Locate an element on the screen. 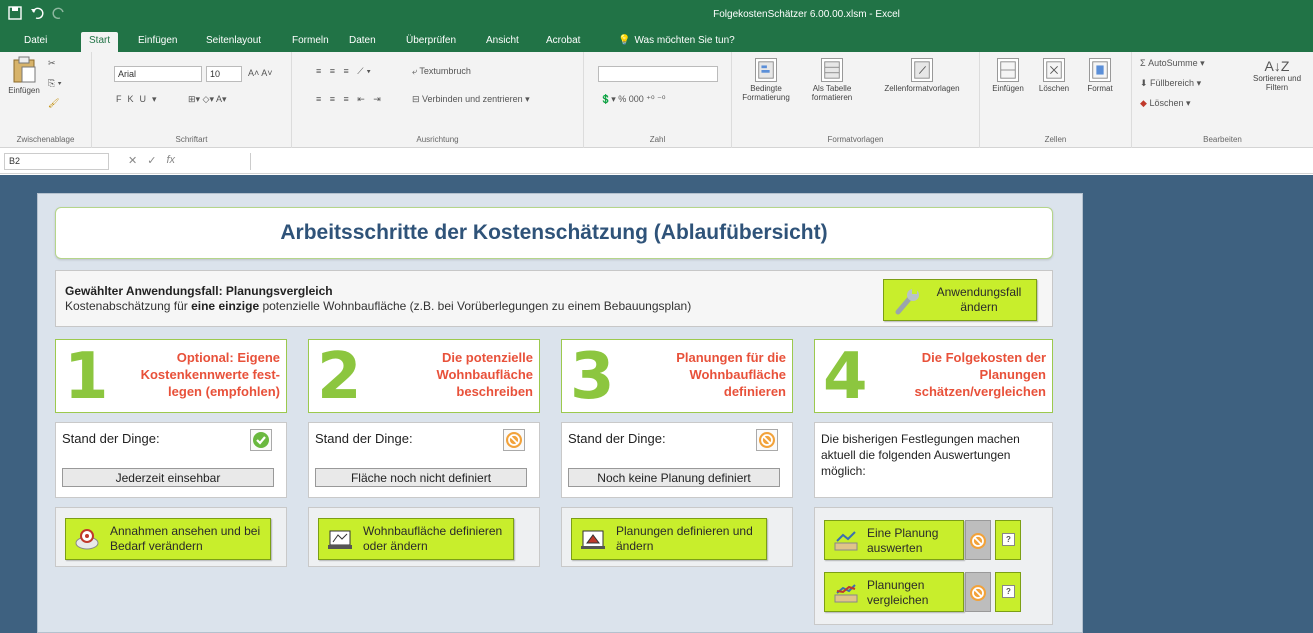  delete-cells-button: Löschen is located at coordinates (1054, 75).